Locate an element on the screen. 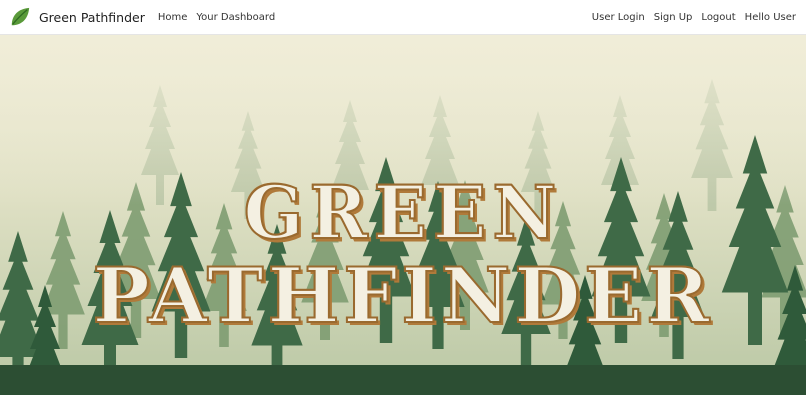 The width and height of the screenshot is (806, 395). brand: Green Pathfinder is located at coordinates (77, 17).